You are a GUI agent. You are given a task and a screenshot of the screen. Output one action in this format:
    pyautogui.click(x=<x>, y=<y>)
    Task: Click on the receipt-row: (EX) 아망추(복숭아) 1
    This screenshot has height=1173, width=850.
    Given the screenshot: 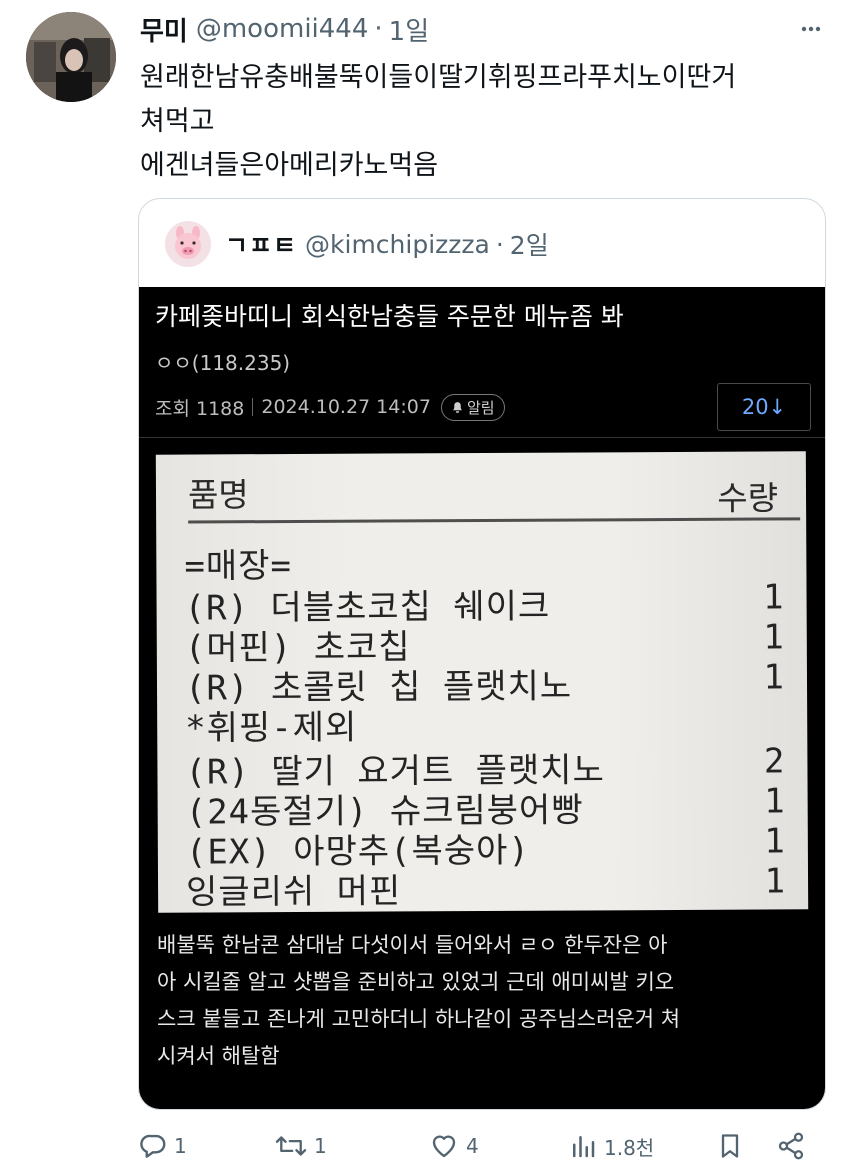 What is the action you would take?
    pyautogui.click(x=486, y=846)
    